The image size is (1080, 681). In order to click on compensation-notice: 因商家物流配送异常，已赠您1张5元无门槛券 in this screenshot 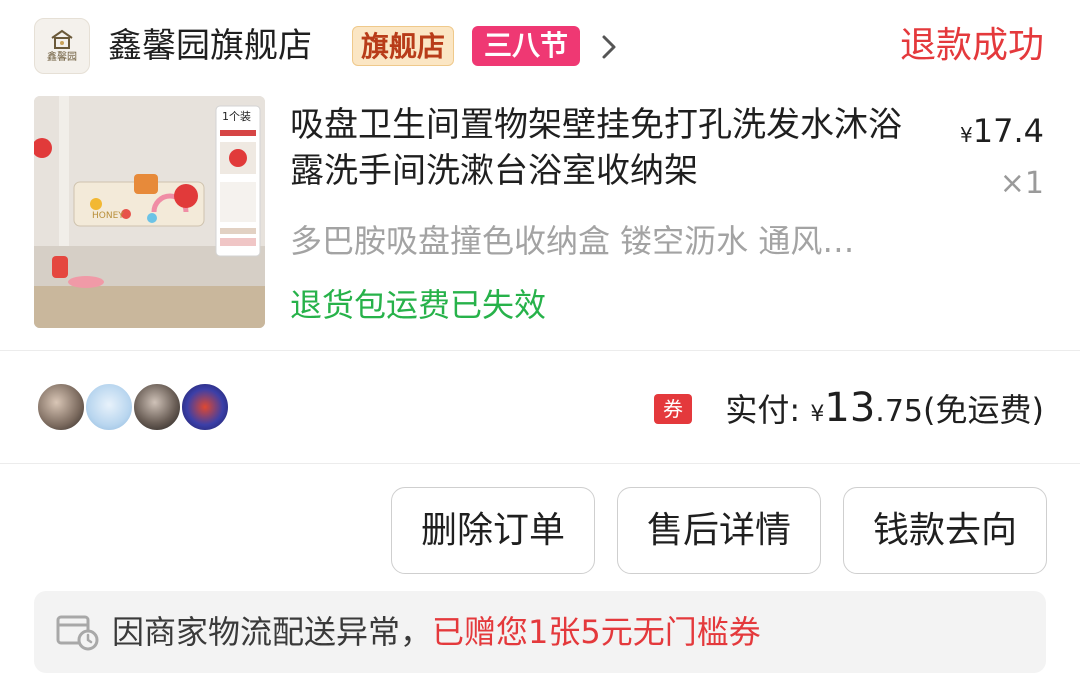, I will do `click(540, 632)`.